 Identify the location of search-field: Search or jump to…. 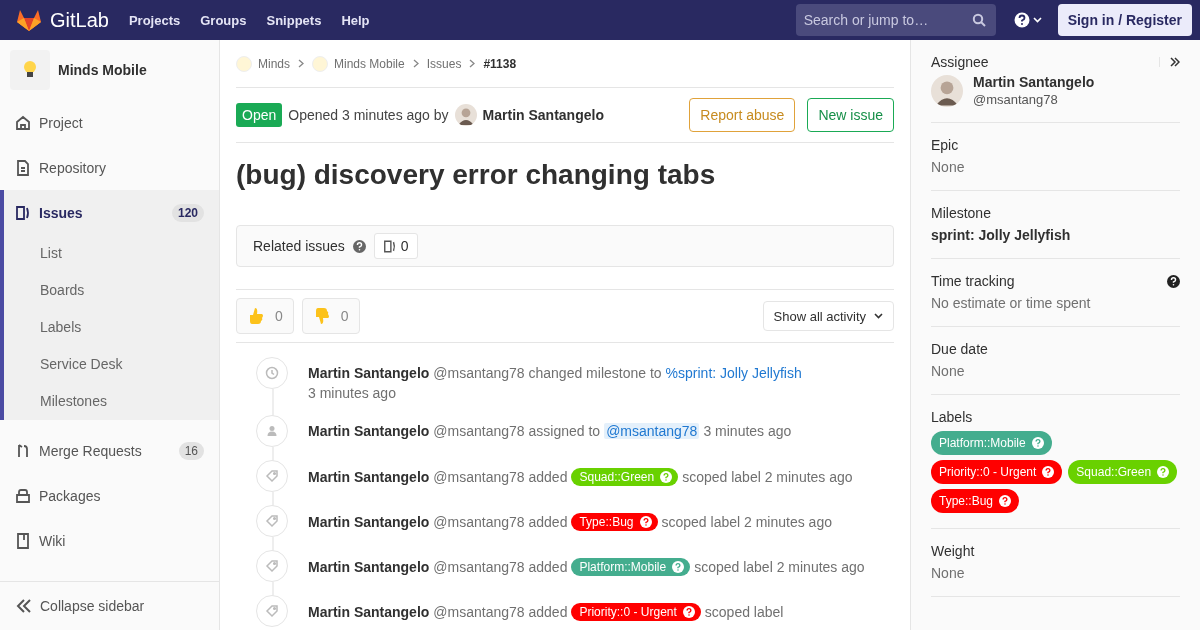
(895, 20).